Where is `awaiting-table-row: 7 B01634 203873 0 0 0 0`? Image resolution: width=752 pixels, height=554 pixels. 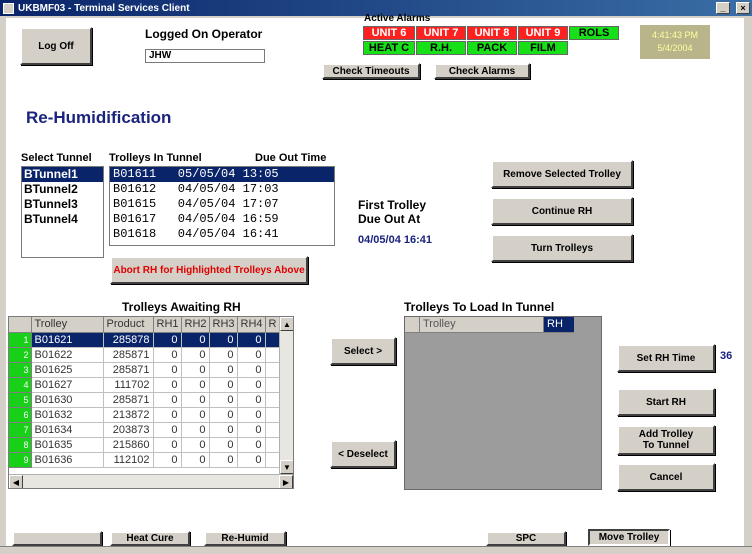 awaiting-table-row: 7 B01634 203873 0 0 0 0 is located at coordinates (145, 430).